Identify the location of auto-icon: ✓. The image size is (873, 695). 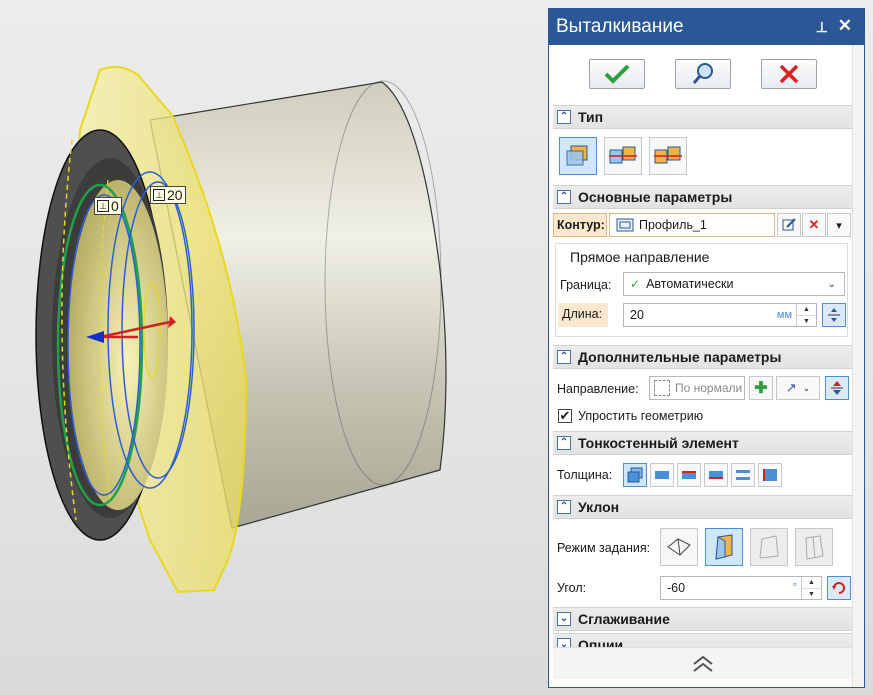
(635, 284).